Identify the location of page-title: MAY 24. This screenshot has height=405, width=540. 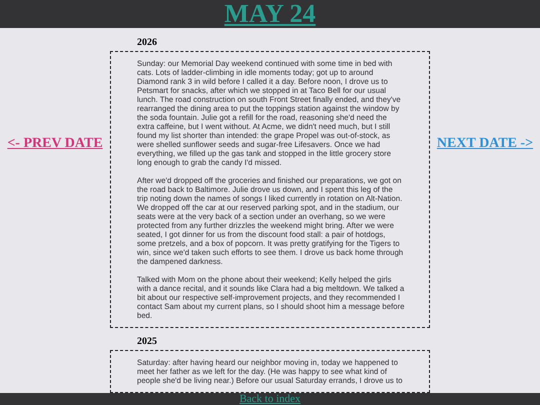
(270, 14).